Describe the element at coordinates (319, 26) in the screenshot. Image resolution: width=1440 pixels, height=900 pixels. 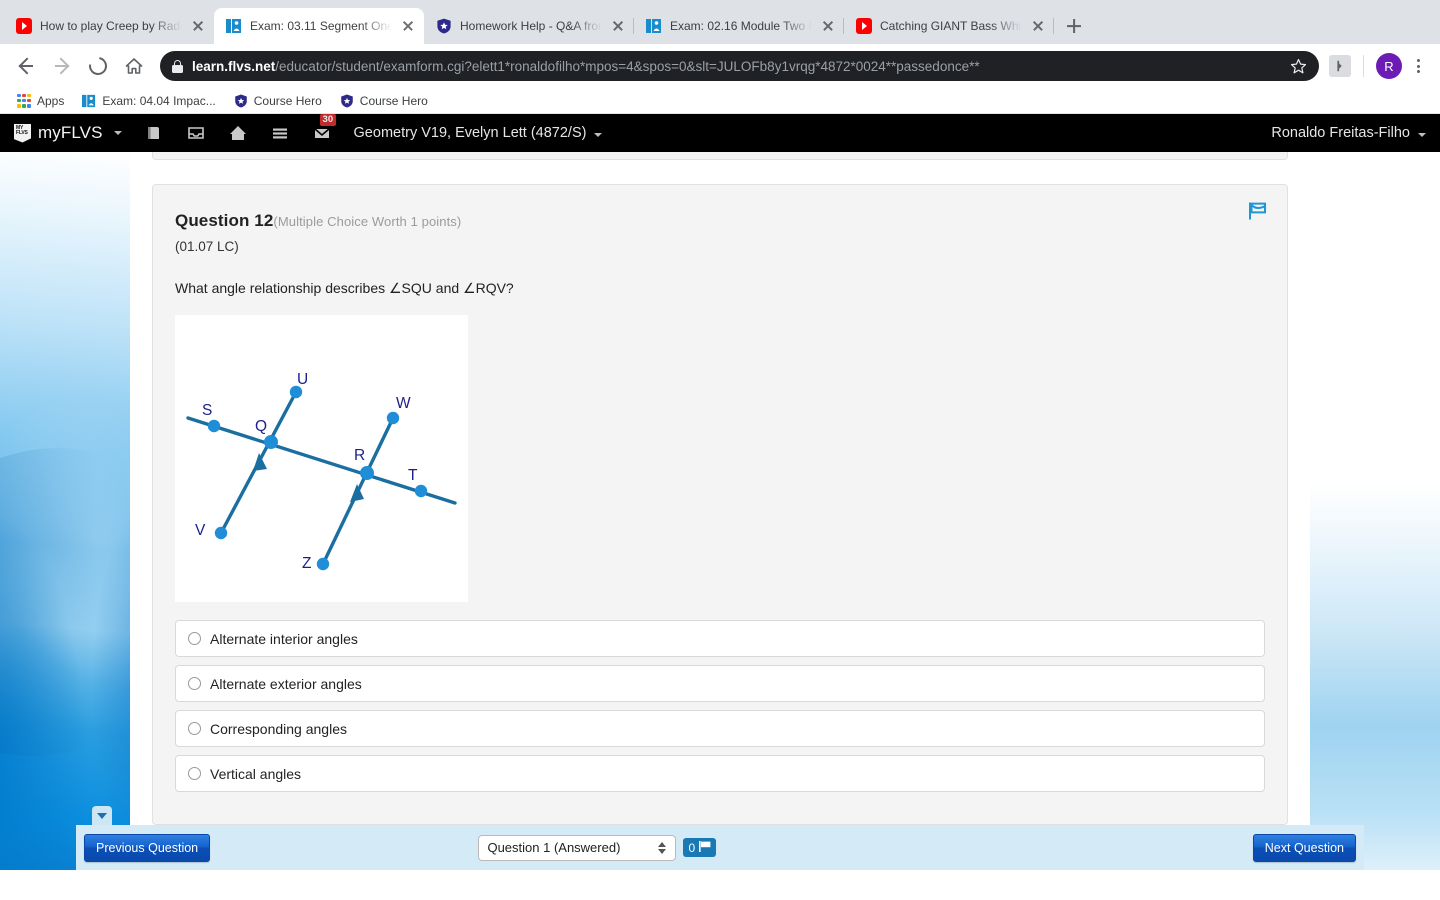
I see `browser-tab-2: Exam: 03.11 Segment One Exam` at that location.